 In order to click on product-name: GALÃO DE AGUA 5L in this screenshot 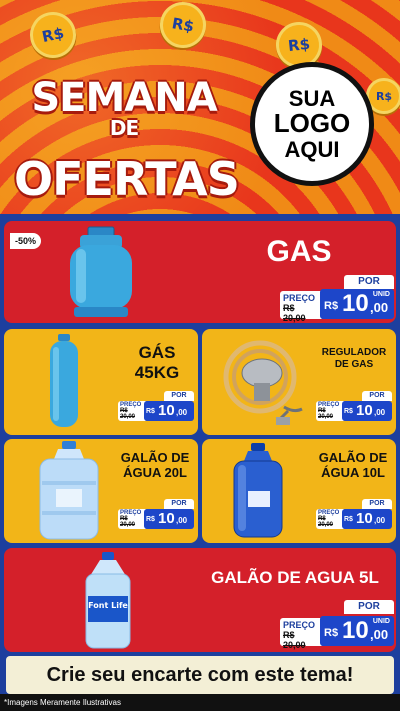, I will do `click(295, 577)`.